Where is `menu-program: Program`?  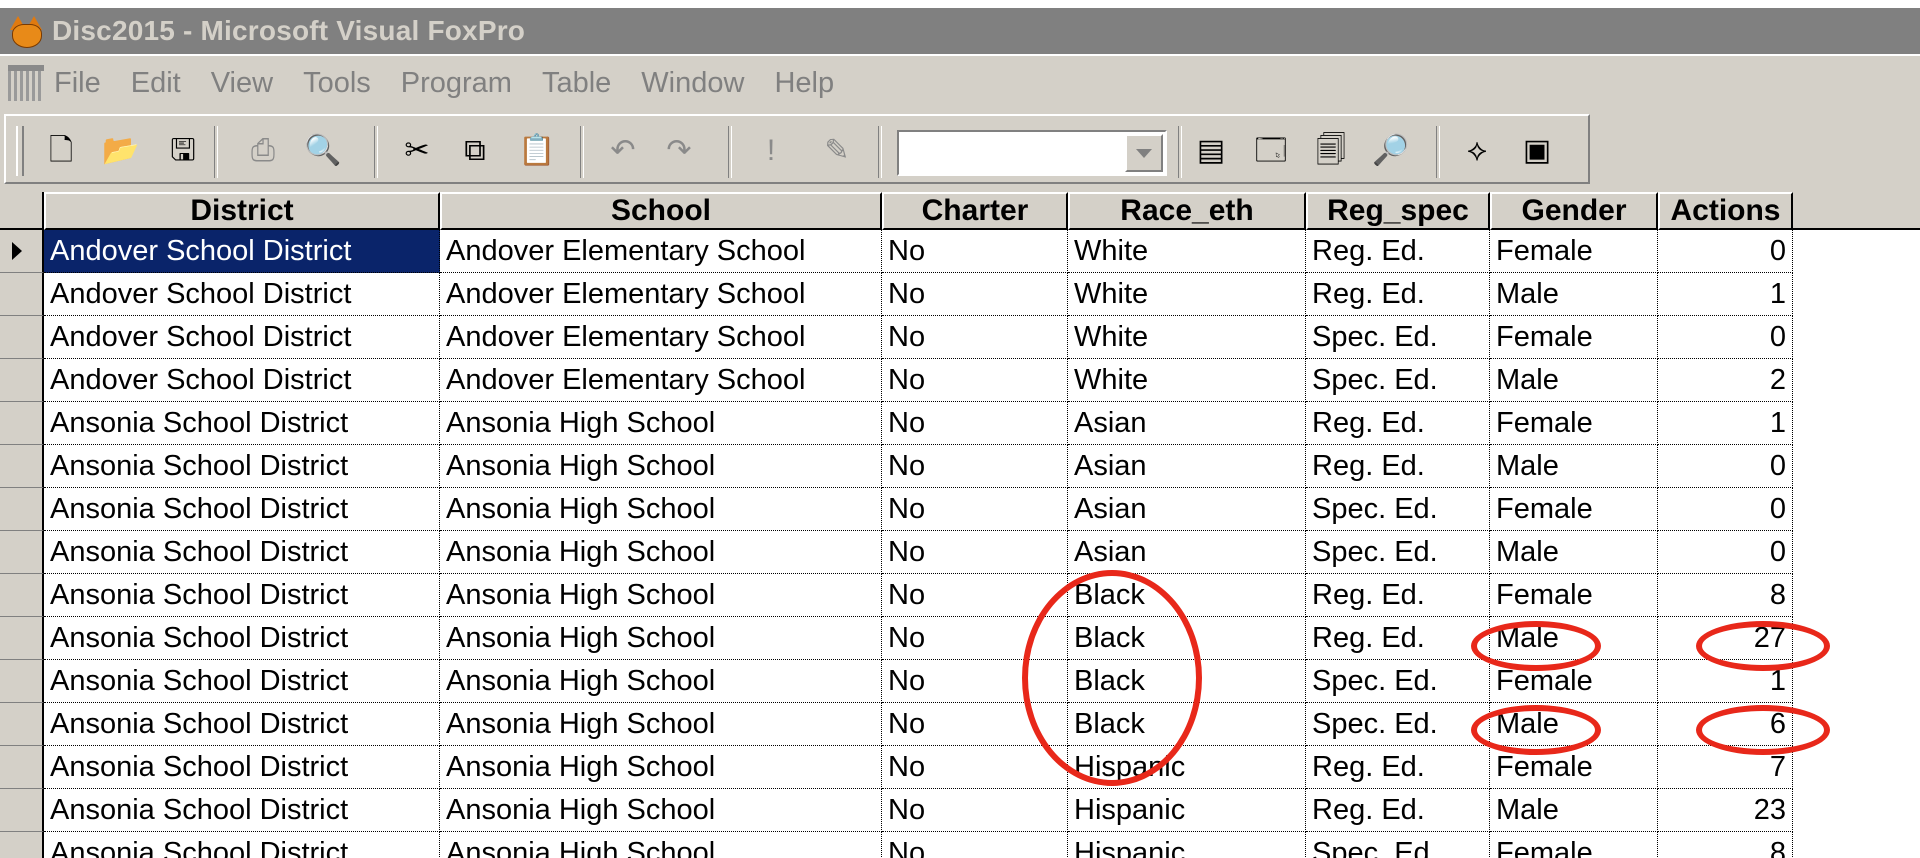 menu-program: Program is located at coordinates (456, 83).